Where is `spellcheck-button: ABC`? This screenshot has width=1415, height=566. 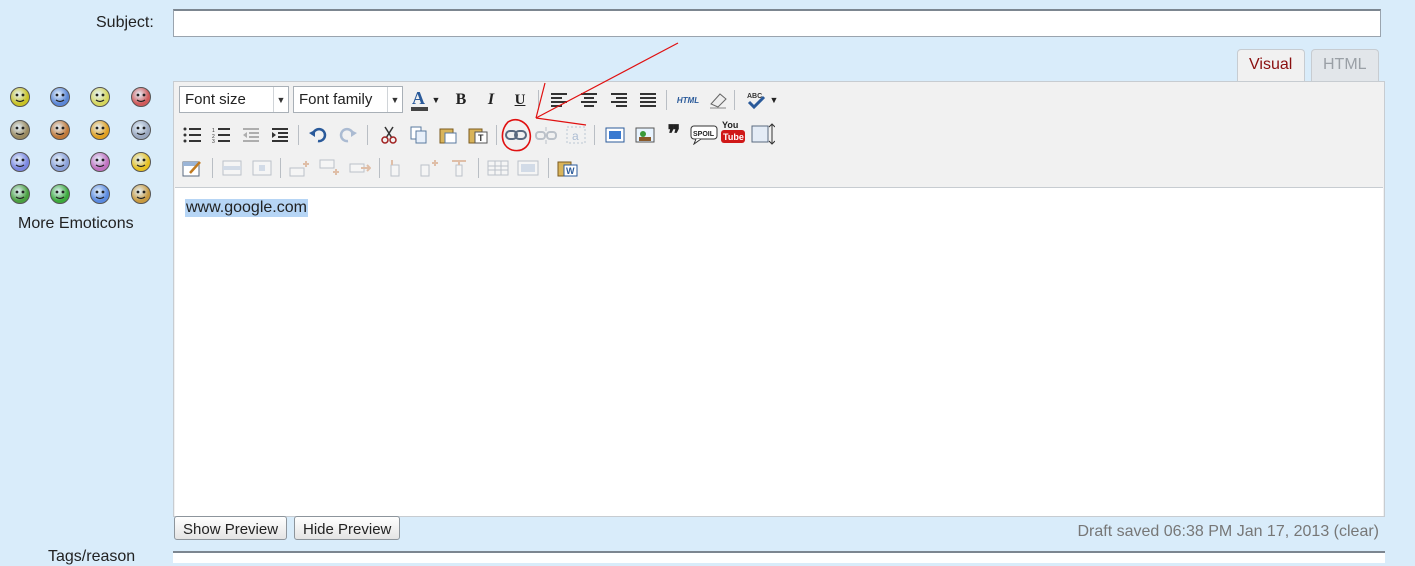 spellcheck-button: ABC is located at coordinates (756, 100).